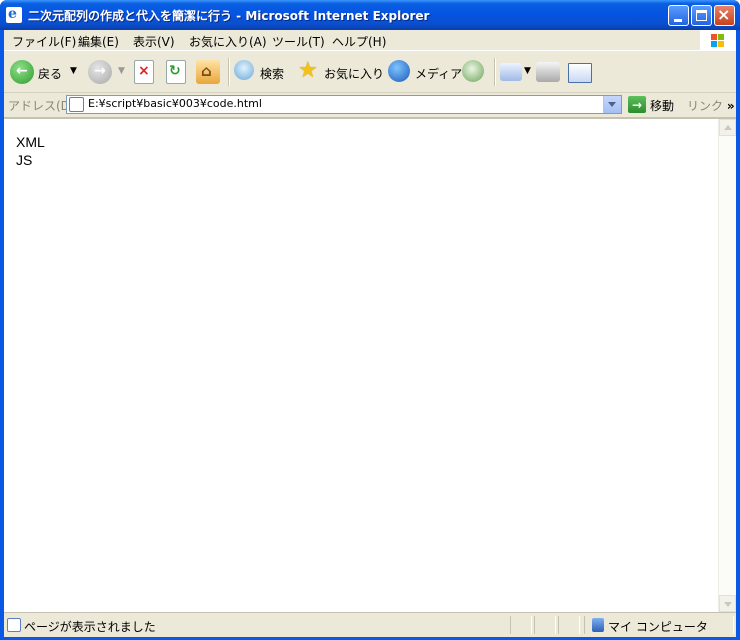 The width and height of the screenshot is (740, 640). Describe the element at coordinates (262, 72) in the screenshot. I see `search-button: 検索` at that location.